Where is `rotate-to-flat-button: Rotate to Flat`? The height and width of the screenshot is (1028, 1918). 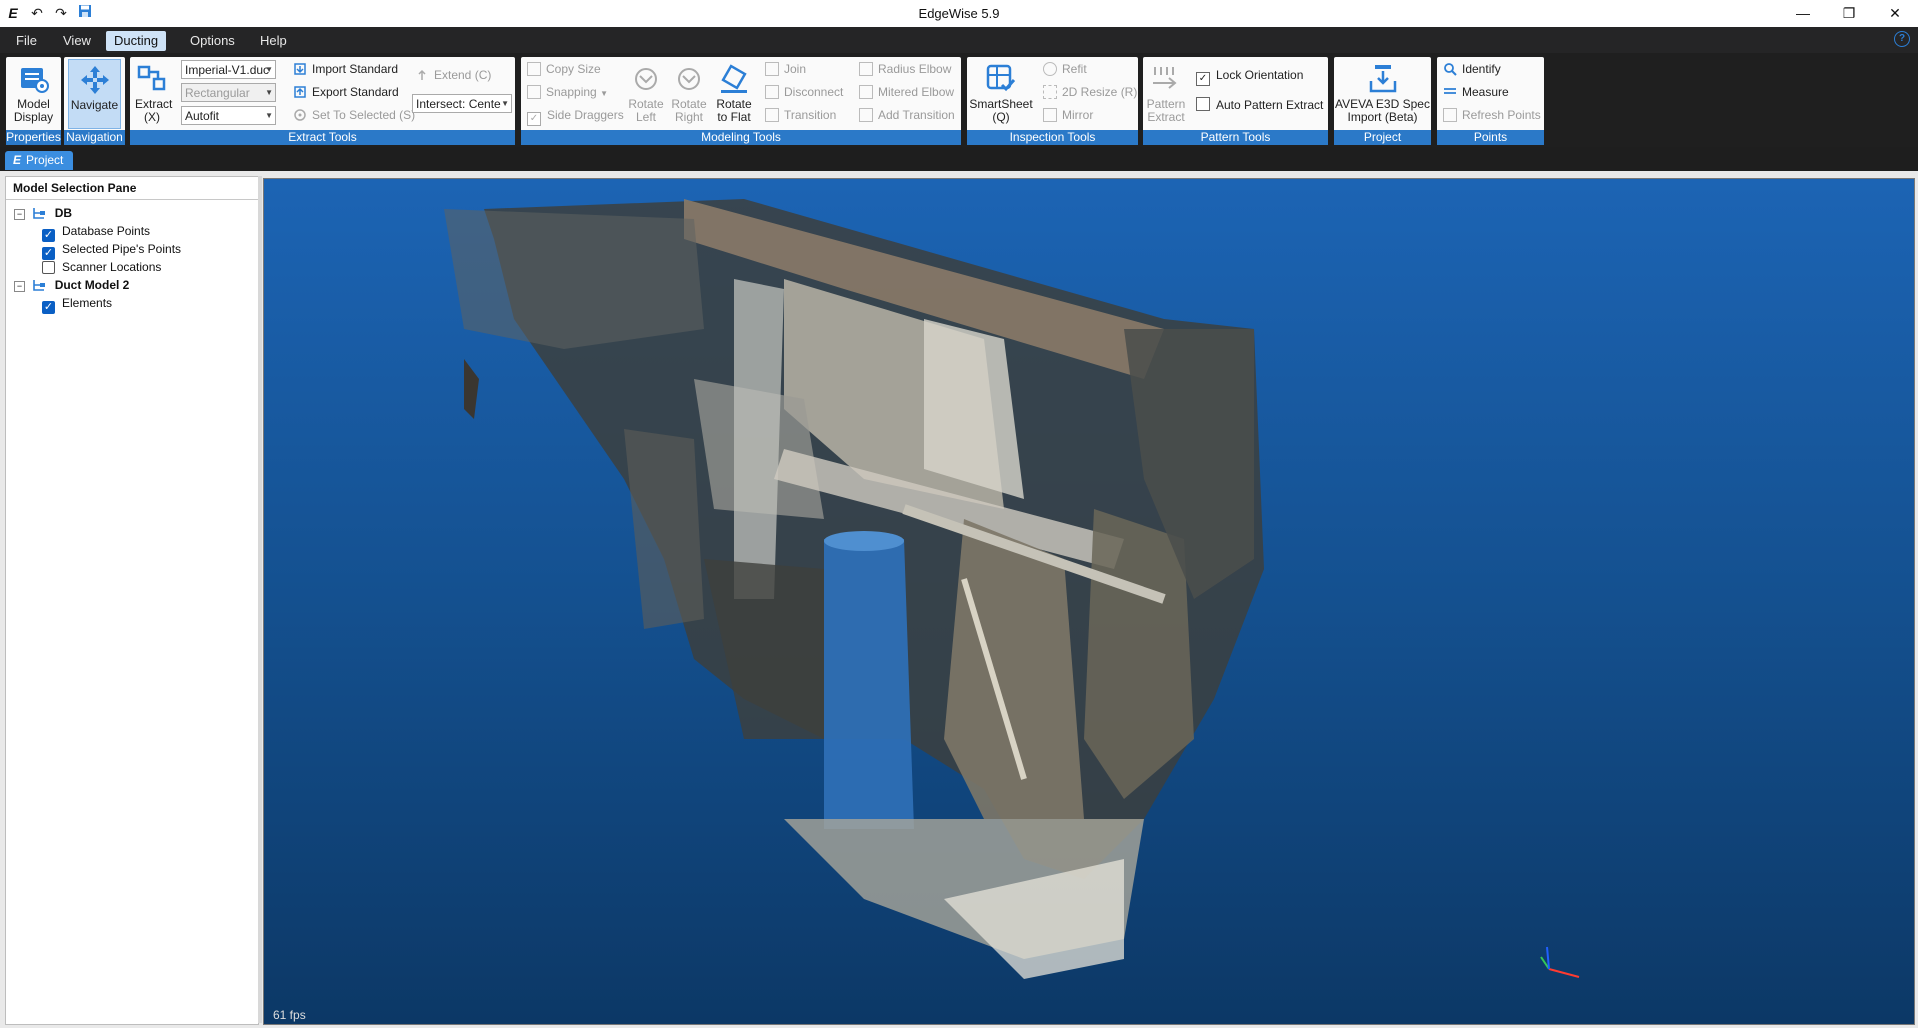 rotate-to-flat-button: Rotate to Flat is located at coordinates (734, 94).